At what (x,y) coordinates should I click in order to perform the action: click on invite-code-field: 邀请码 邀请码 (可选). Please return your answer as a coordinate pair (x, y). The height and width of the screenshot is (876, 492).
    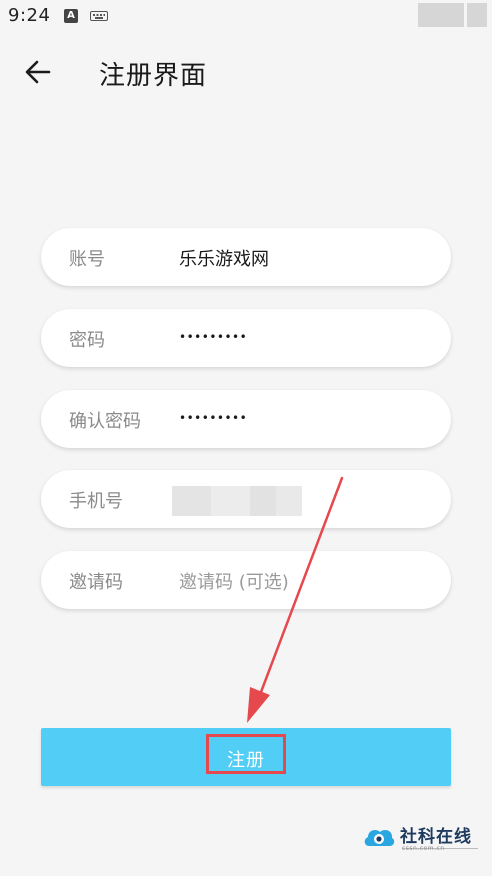
    Looking at the image, I should click on (246, 580).